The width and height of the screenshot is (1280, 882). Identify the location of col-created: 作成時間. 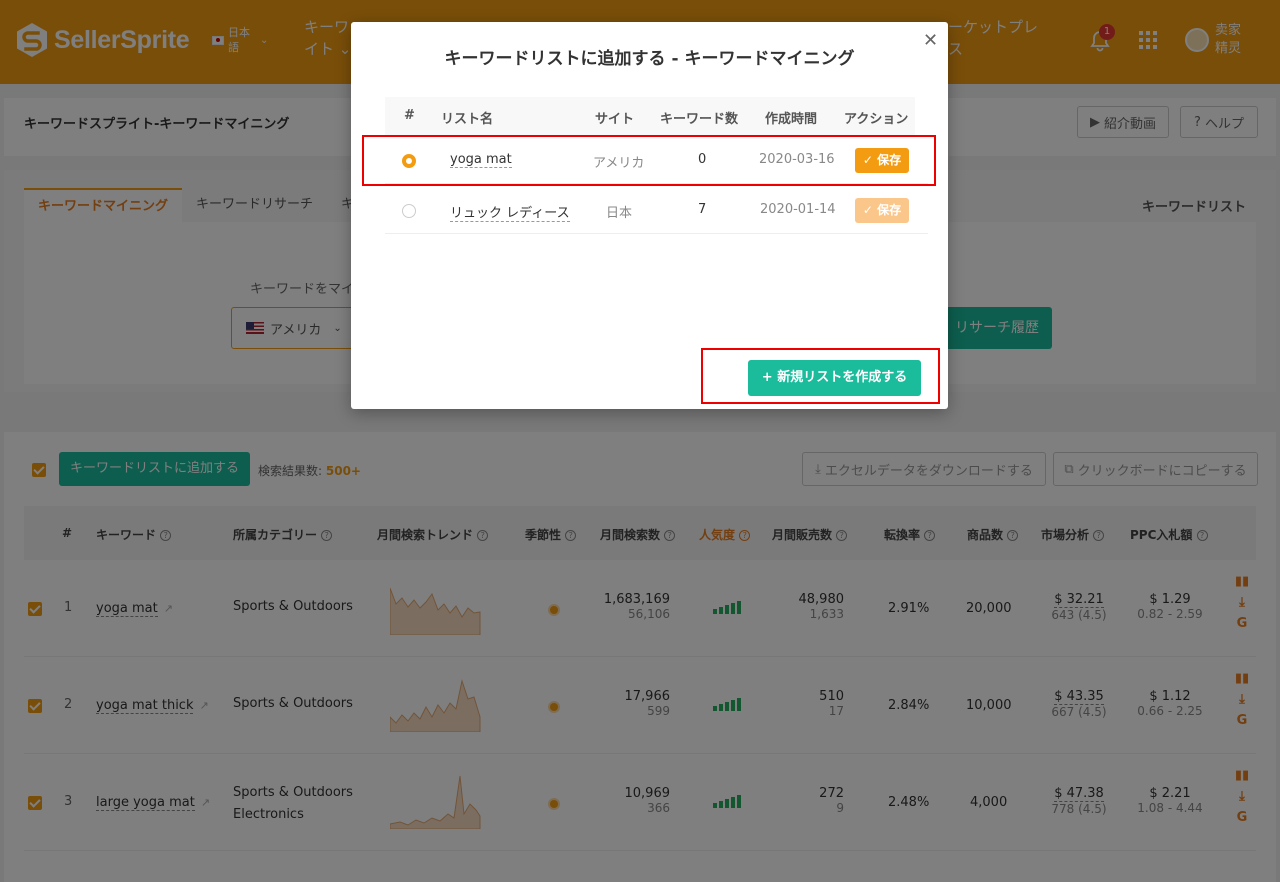
(791, 119).